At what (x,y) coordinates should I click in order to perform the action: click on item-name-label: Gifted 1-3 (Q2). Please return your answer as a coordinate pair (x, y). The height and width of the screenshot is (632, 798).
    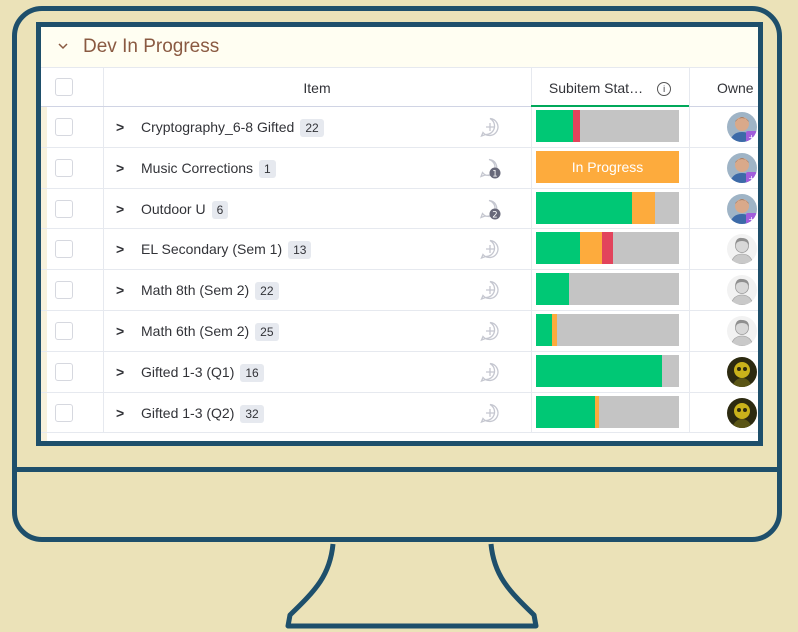
    Looking at the image, I should click on (188, 412).